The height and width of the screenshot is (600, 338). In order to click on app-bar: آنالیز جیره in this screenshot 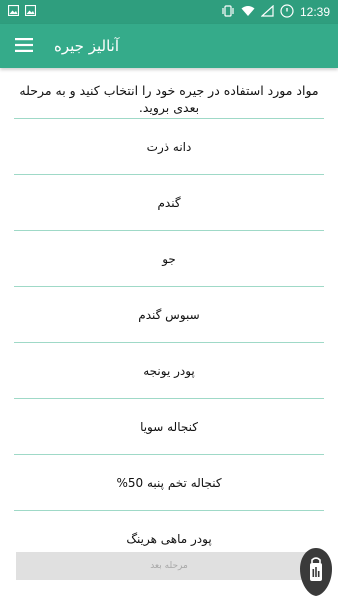, I will do `click(169, 46)`.